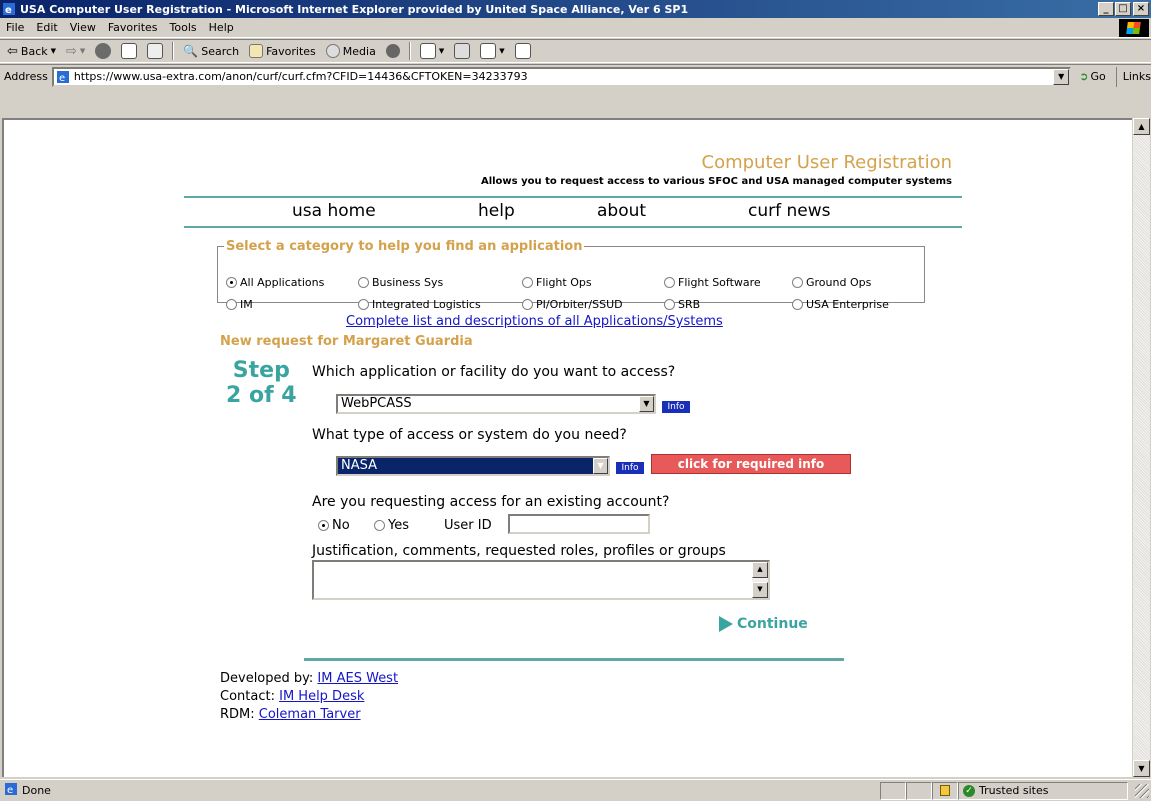 Image resolution: width=1151 pixels, height=801 pixels. Describe the element at coordinates (763, 624) in the screenshot. I see `continue-button: Continue` at that location.